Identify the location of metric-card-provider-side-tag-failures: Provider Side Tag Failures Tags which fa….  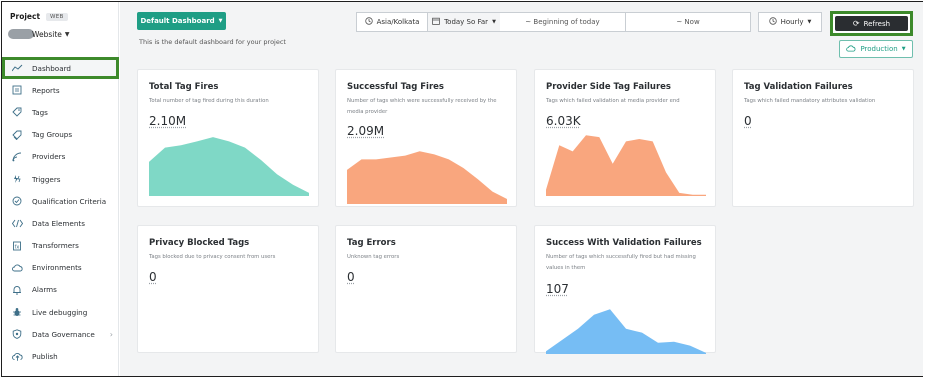
(625, 138).